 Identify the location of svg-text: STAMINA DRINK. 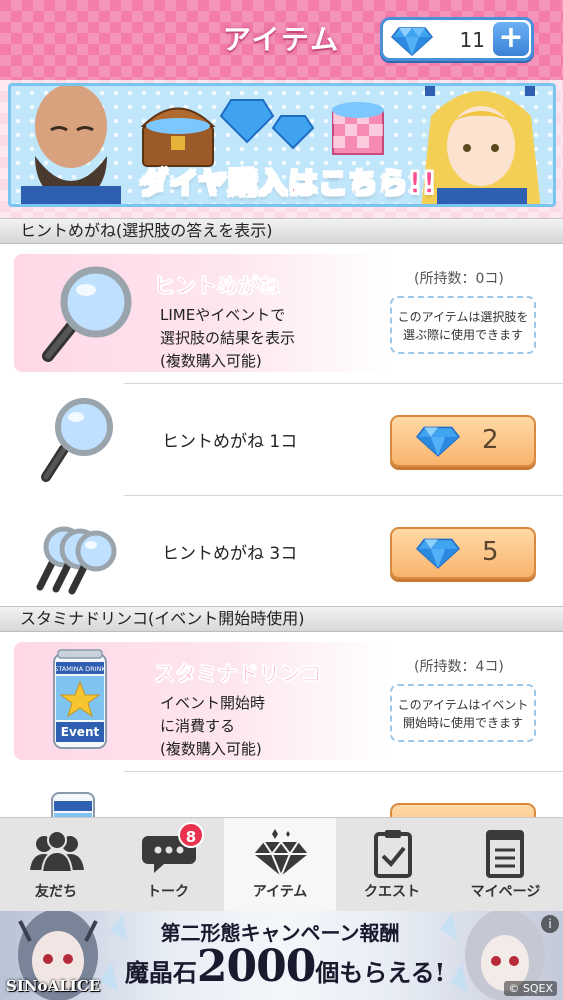
(80, 669).